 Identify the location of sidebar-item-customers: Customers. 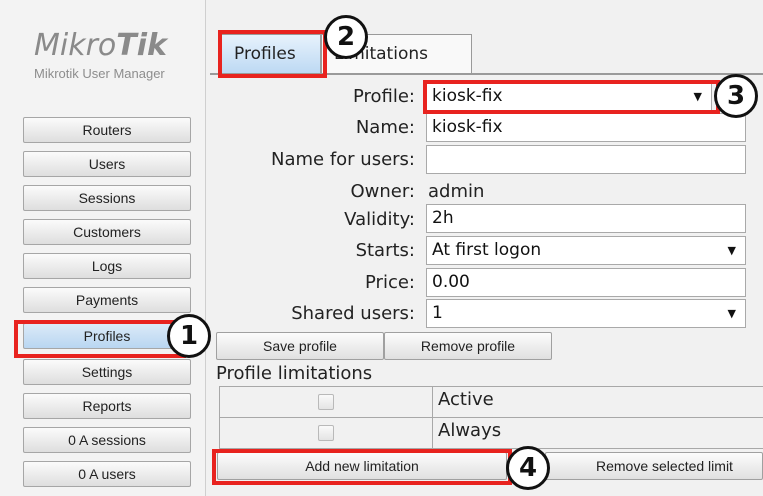
(107, 232).